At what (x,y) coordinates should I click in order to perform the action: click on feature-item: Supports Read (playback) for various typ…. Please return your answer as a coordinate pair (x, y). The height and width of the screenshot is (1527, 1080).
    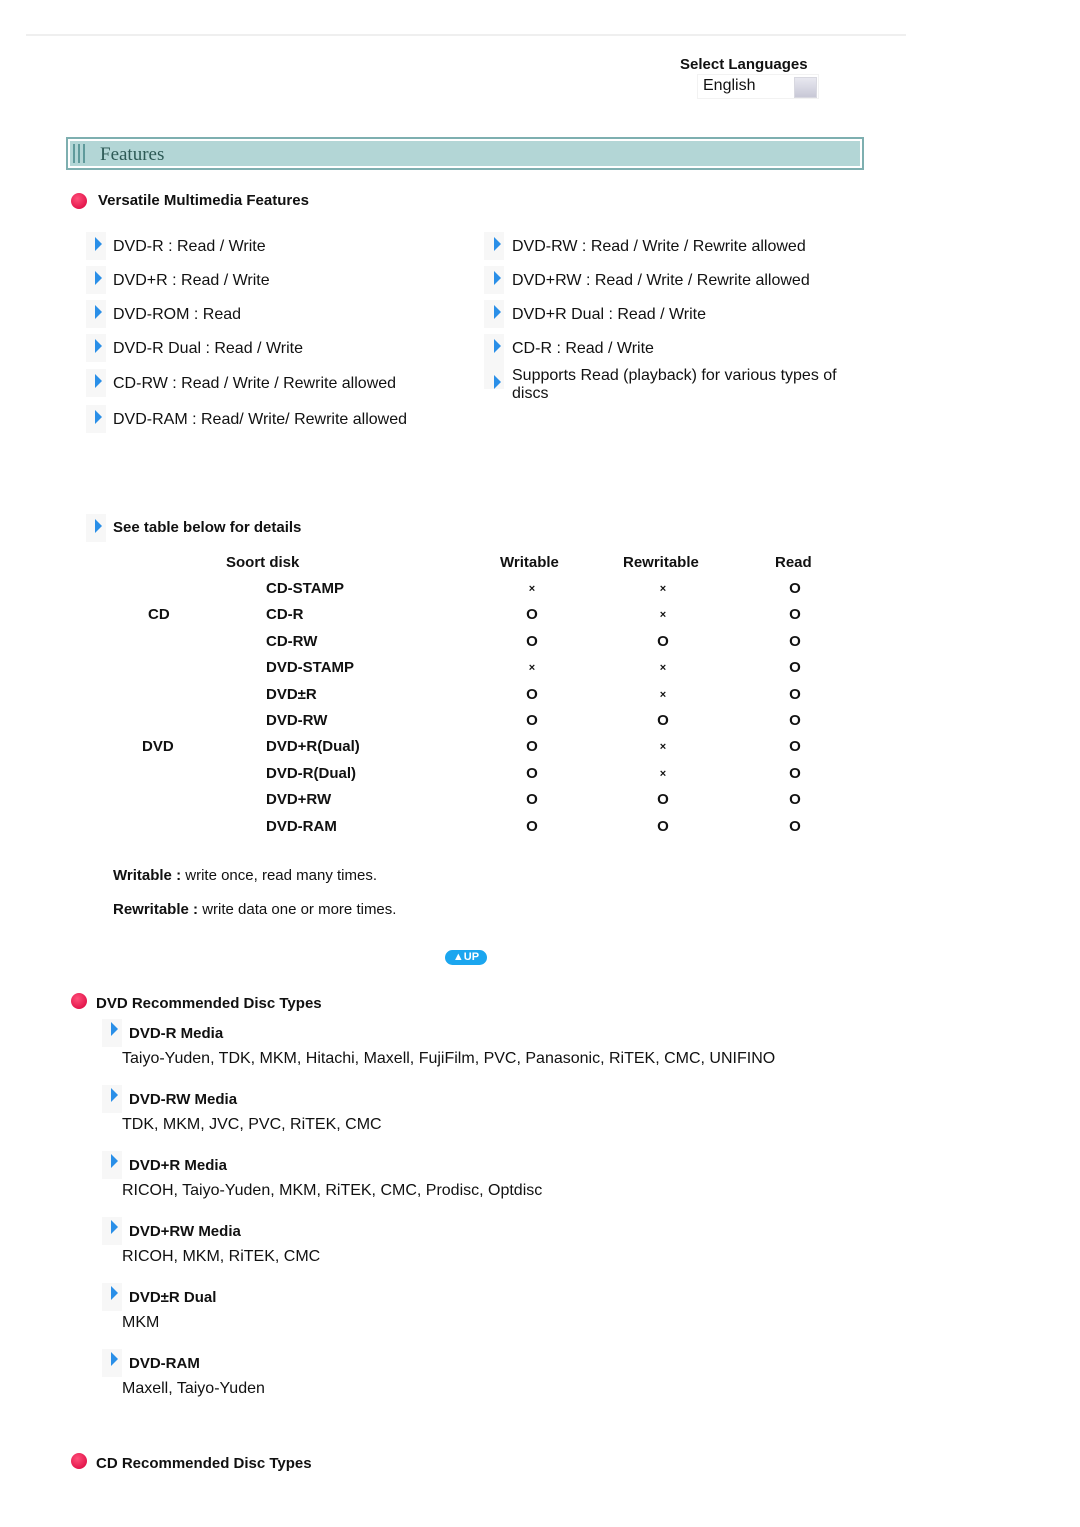
    Looking at the image, I should click on (674, 384).